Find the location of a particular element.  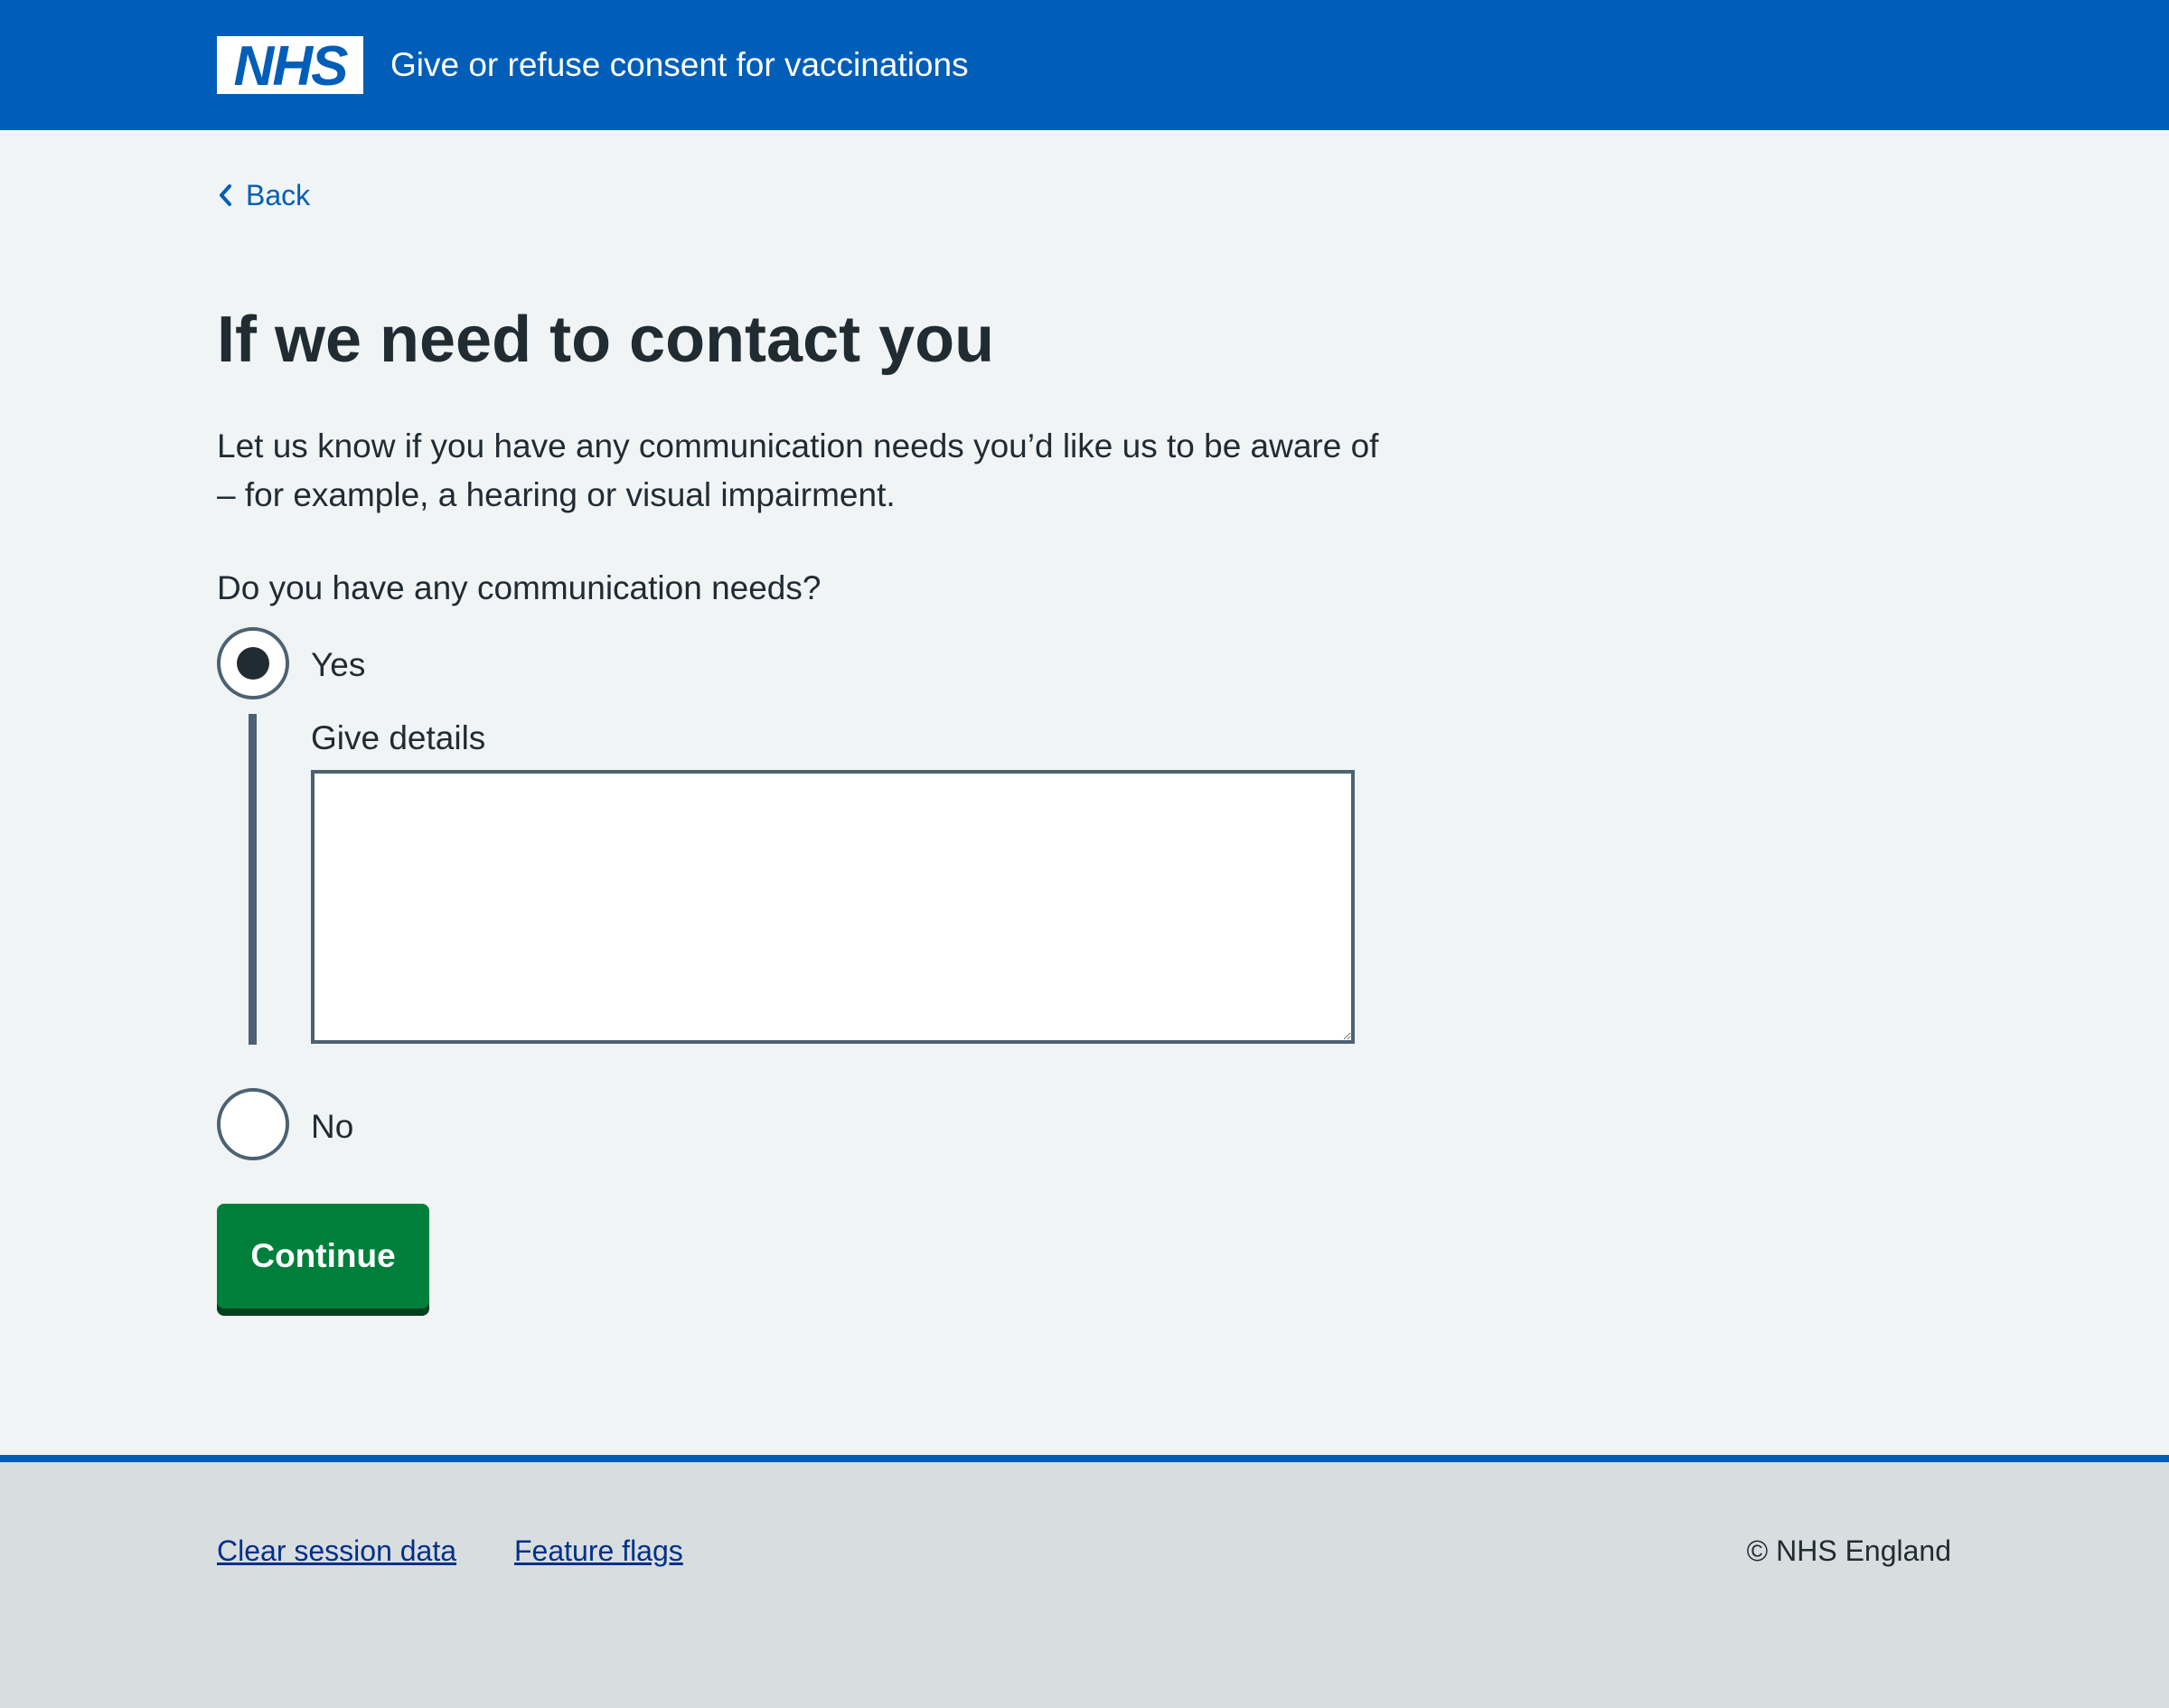

radio-yes-label: Yes is located at coordinates (338, 665).